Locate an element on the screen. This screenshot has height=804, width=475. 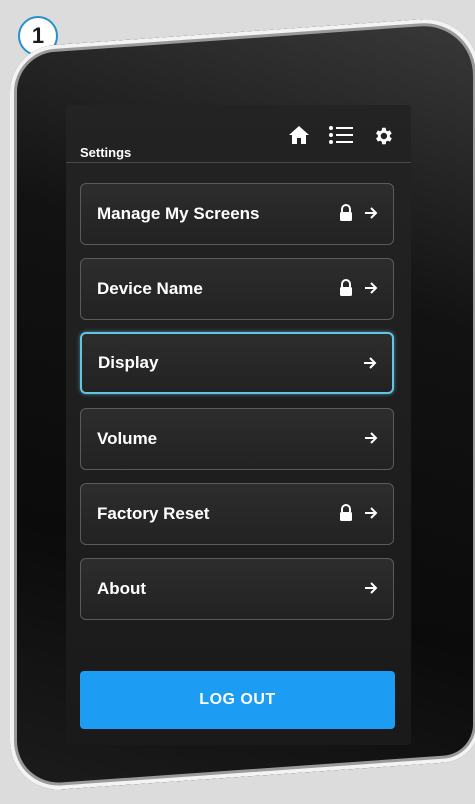
logout-button: LOG OUT is located at coordinates (237, 700).